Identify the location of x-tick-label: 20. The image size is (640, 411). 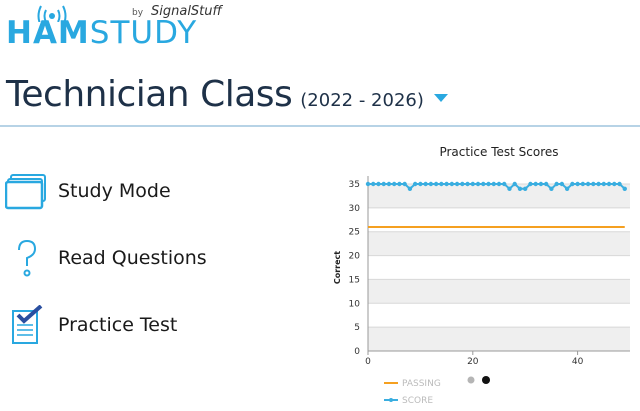
(473, 362).